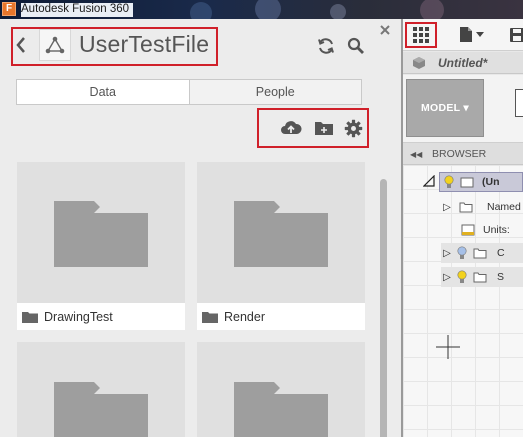  What do you see at coordinates (144, 44) in the screenshot?
I see `project-title: UserTestFile` at bounding box center [144, 44].